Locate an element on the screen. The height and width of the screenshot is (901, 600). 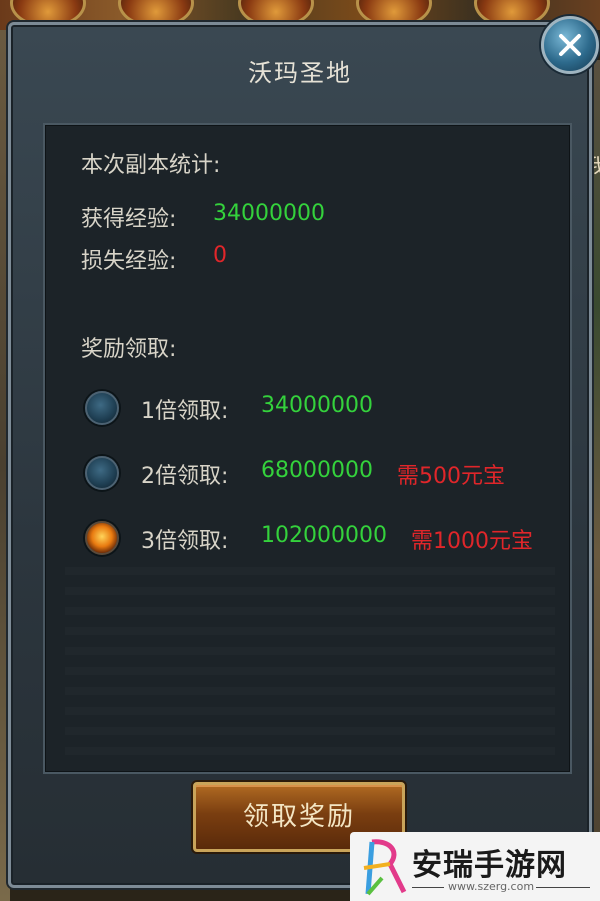
option-1x-label: 1倍领取: is located at coordinates (185, 411).